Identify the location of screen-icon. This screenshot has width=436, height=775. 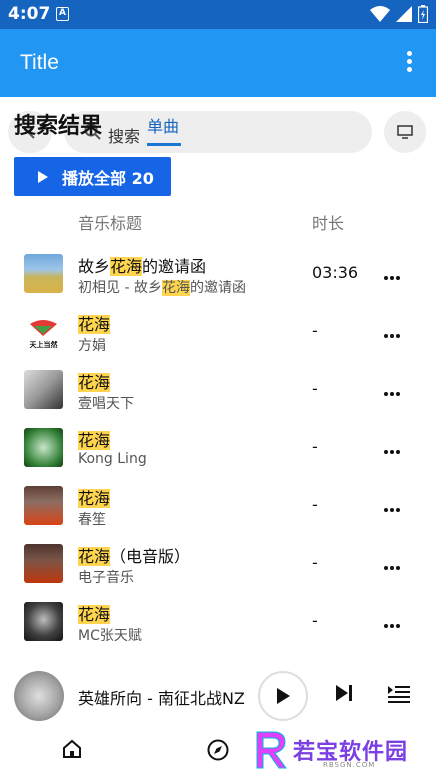
(405, 132).